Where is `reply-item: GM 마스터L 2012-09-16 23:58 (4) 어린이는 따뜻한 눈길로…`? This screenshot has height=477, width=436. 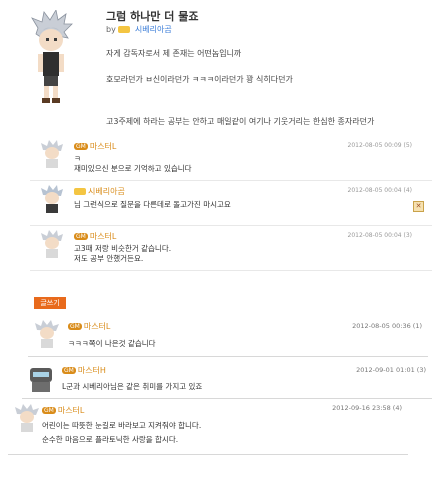 reply-item: GM 마스터L 2012-09-16 23:58 (4) 어린이는 따뜻한 눈길로… is located at coordinates (208, 427).